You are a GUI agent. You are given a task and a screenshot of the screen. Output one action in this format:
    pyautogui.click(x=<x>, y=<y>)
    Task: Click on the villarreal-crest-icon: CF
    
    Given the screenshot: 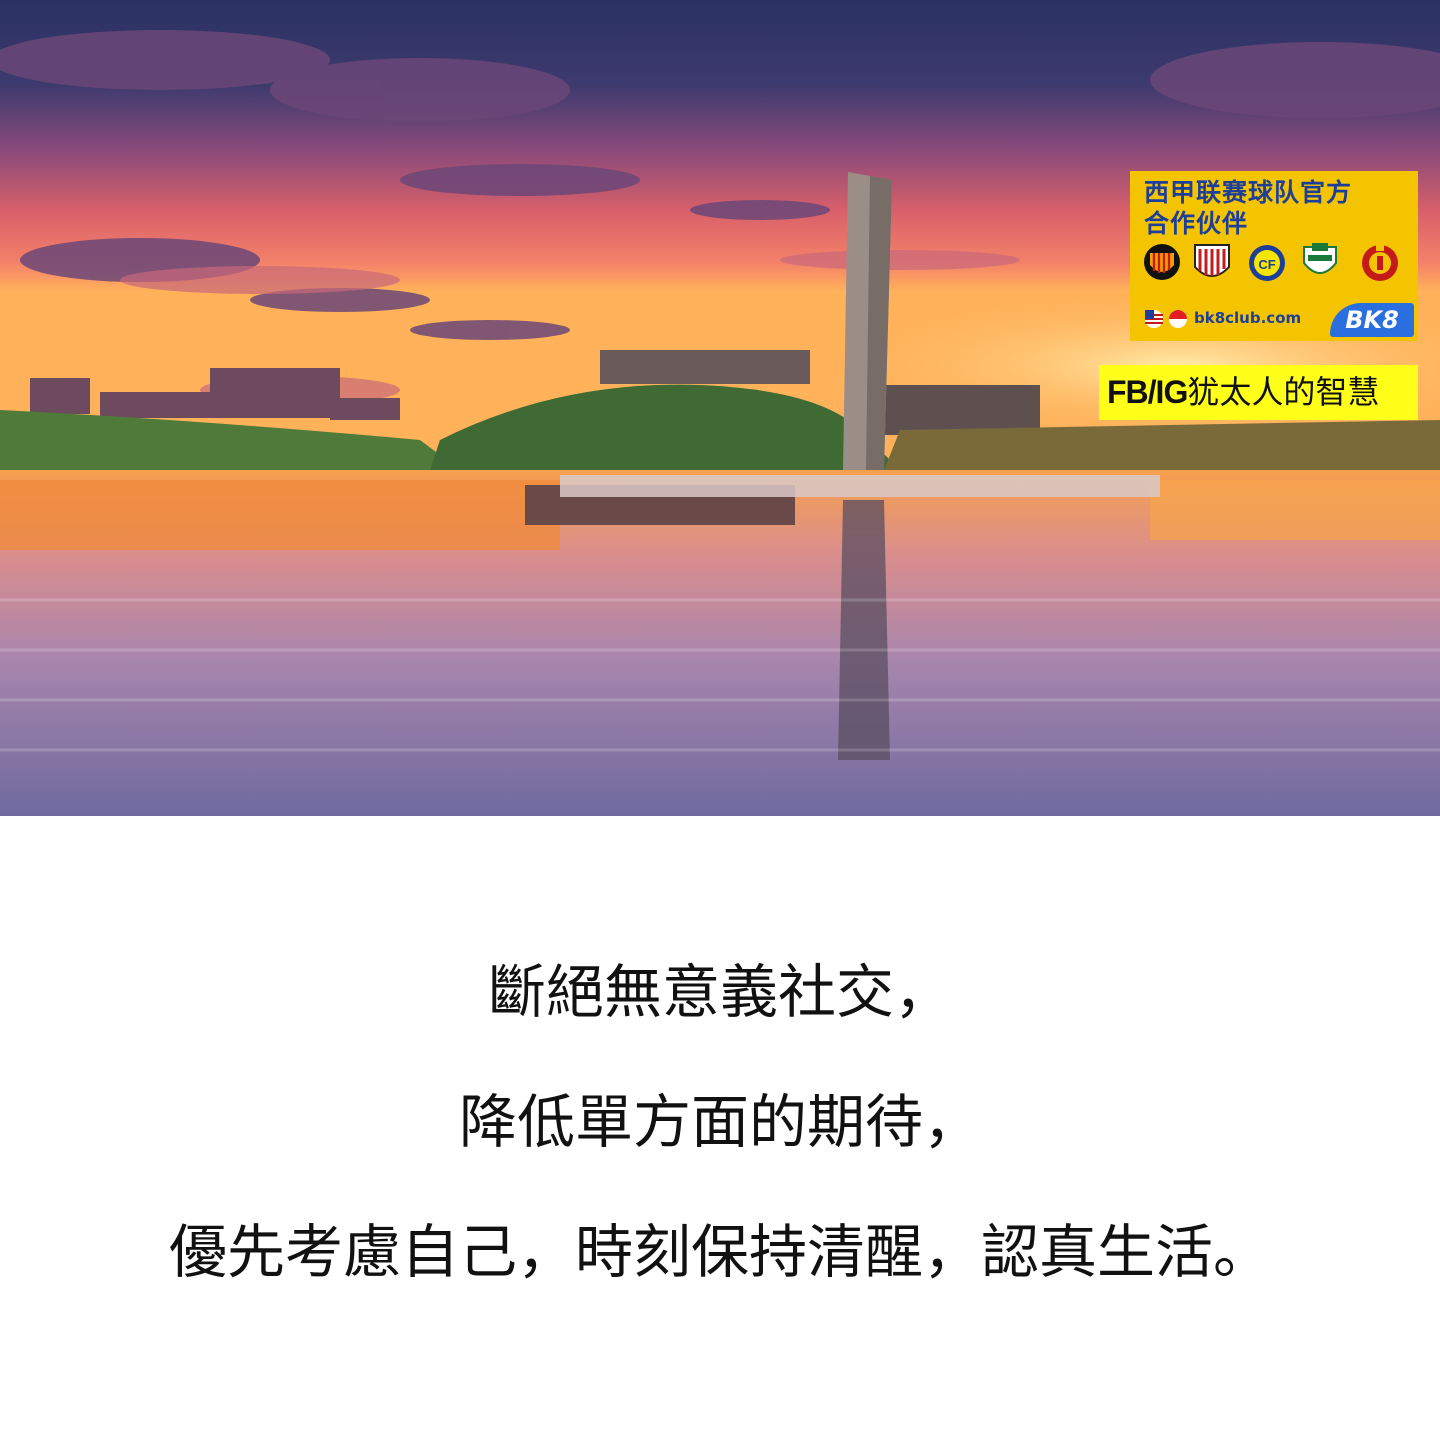 What is the action you would take?
    pyautogui.click(x=1267, y=263)
    